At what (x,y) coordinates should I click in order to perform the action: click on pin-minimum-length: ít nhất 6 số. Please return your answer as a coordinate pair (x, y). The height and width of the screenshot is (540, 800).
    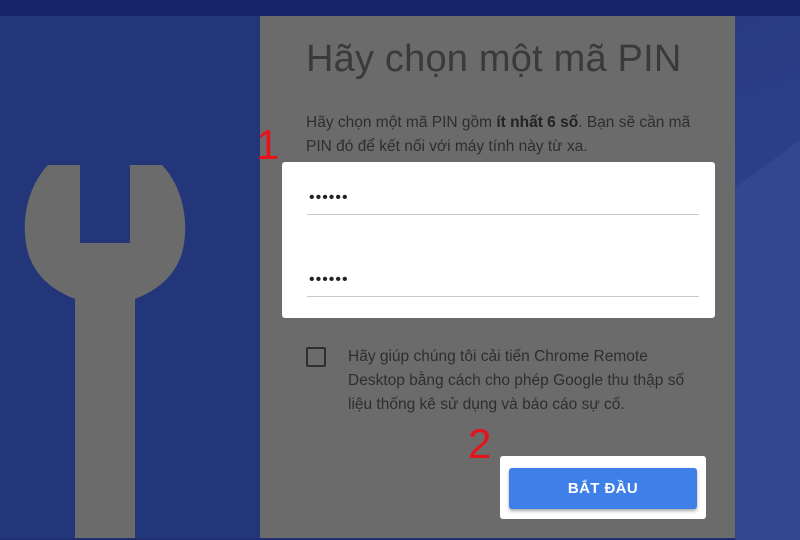
    Looking at the image, I should click on (537, 122).